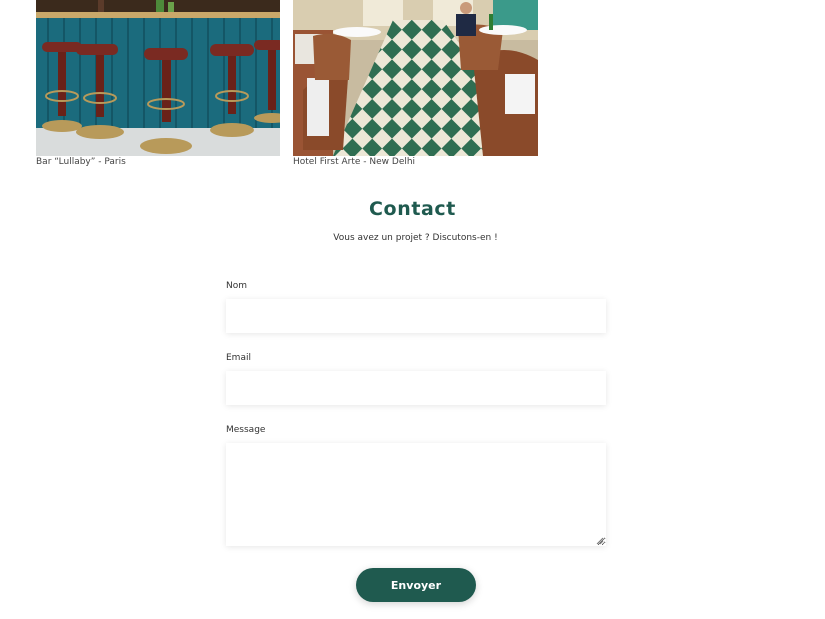 The width and height of the screenshot is (825, 619). I want to click on hotel-photo, so click(415, 78).